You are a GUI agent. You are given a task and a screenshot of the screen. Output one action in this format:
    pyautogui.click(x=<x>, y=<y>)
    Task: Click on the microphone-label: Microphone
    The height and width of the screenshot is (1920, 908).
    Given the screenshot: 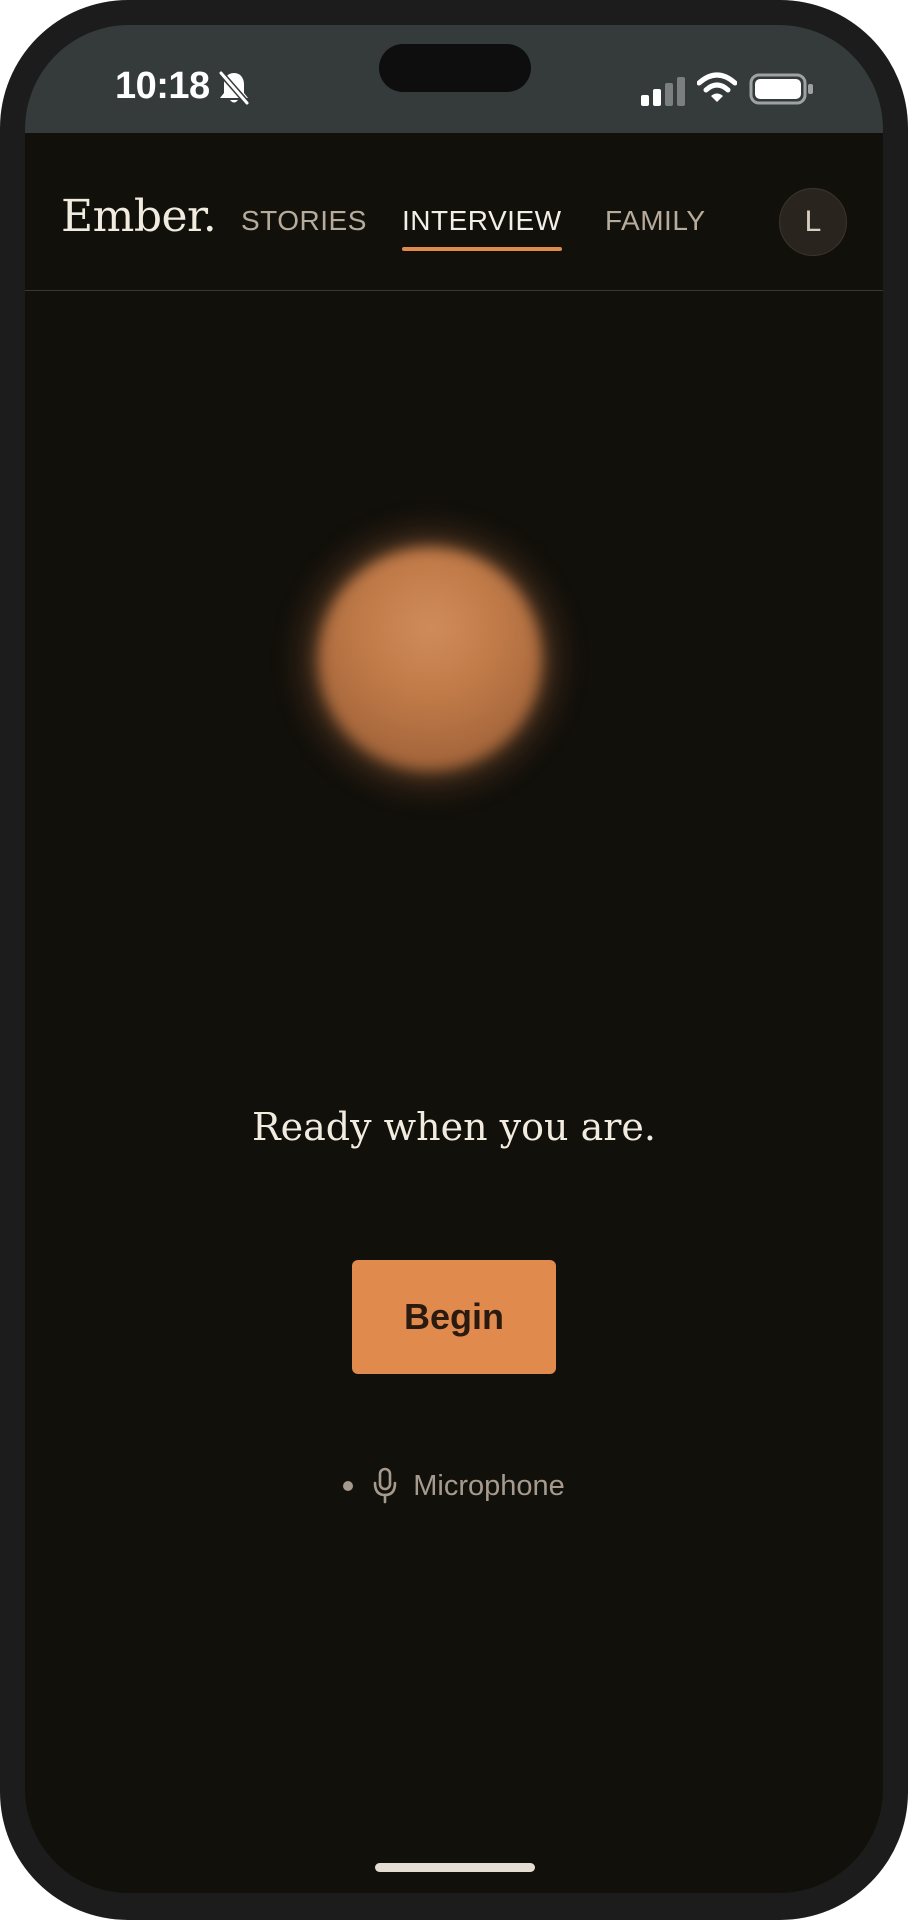 What is the action you would take?
    pyautogui.click(x=489, y=1485)
    